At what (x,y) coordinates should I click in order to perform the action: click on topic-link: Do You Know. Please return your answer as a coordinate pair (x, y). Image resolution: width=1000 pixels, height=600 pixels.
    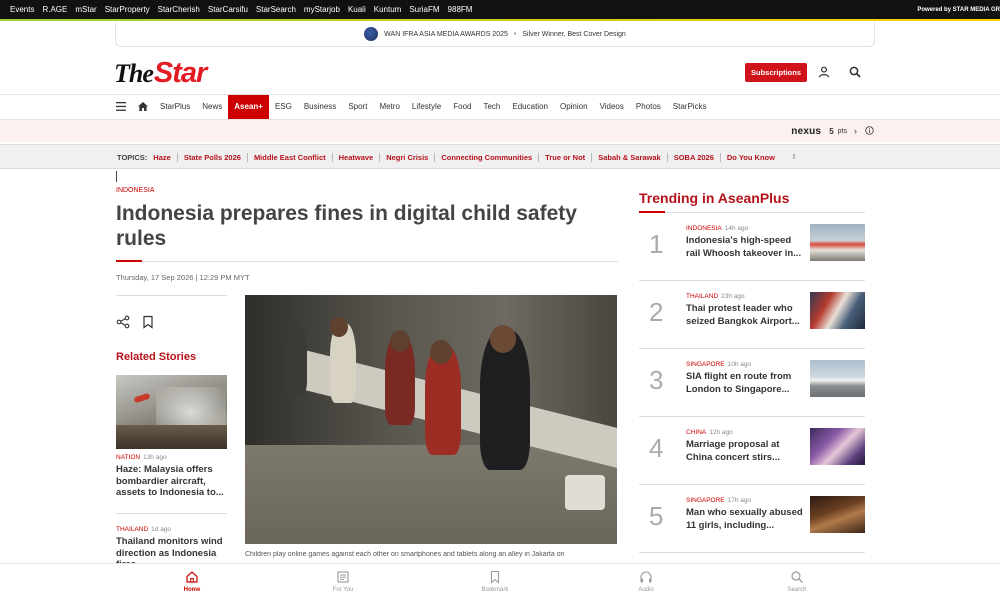
    Looking at the image, I should click on (750, 157).